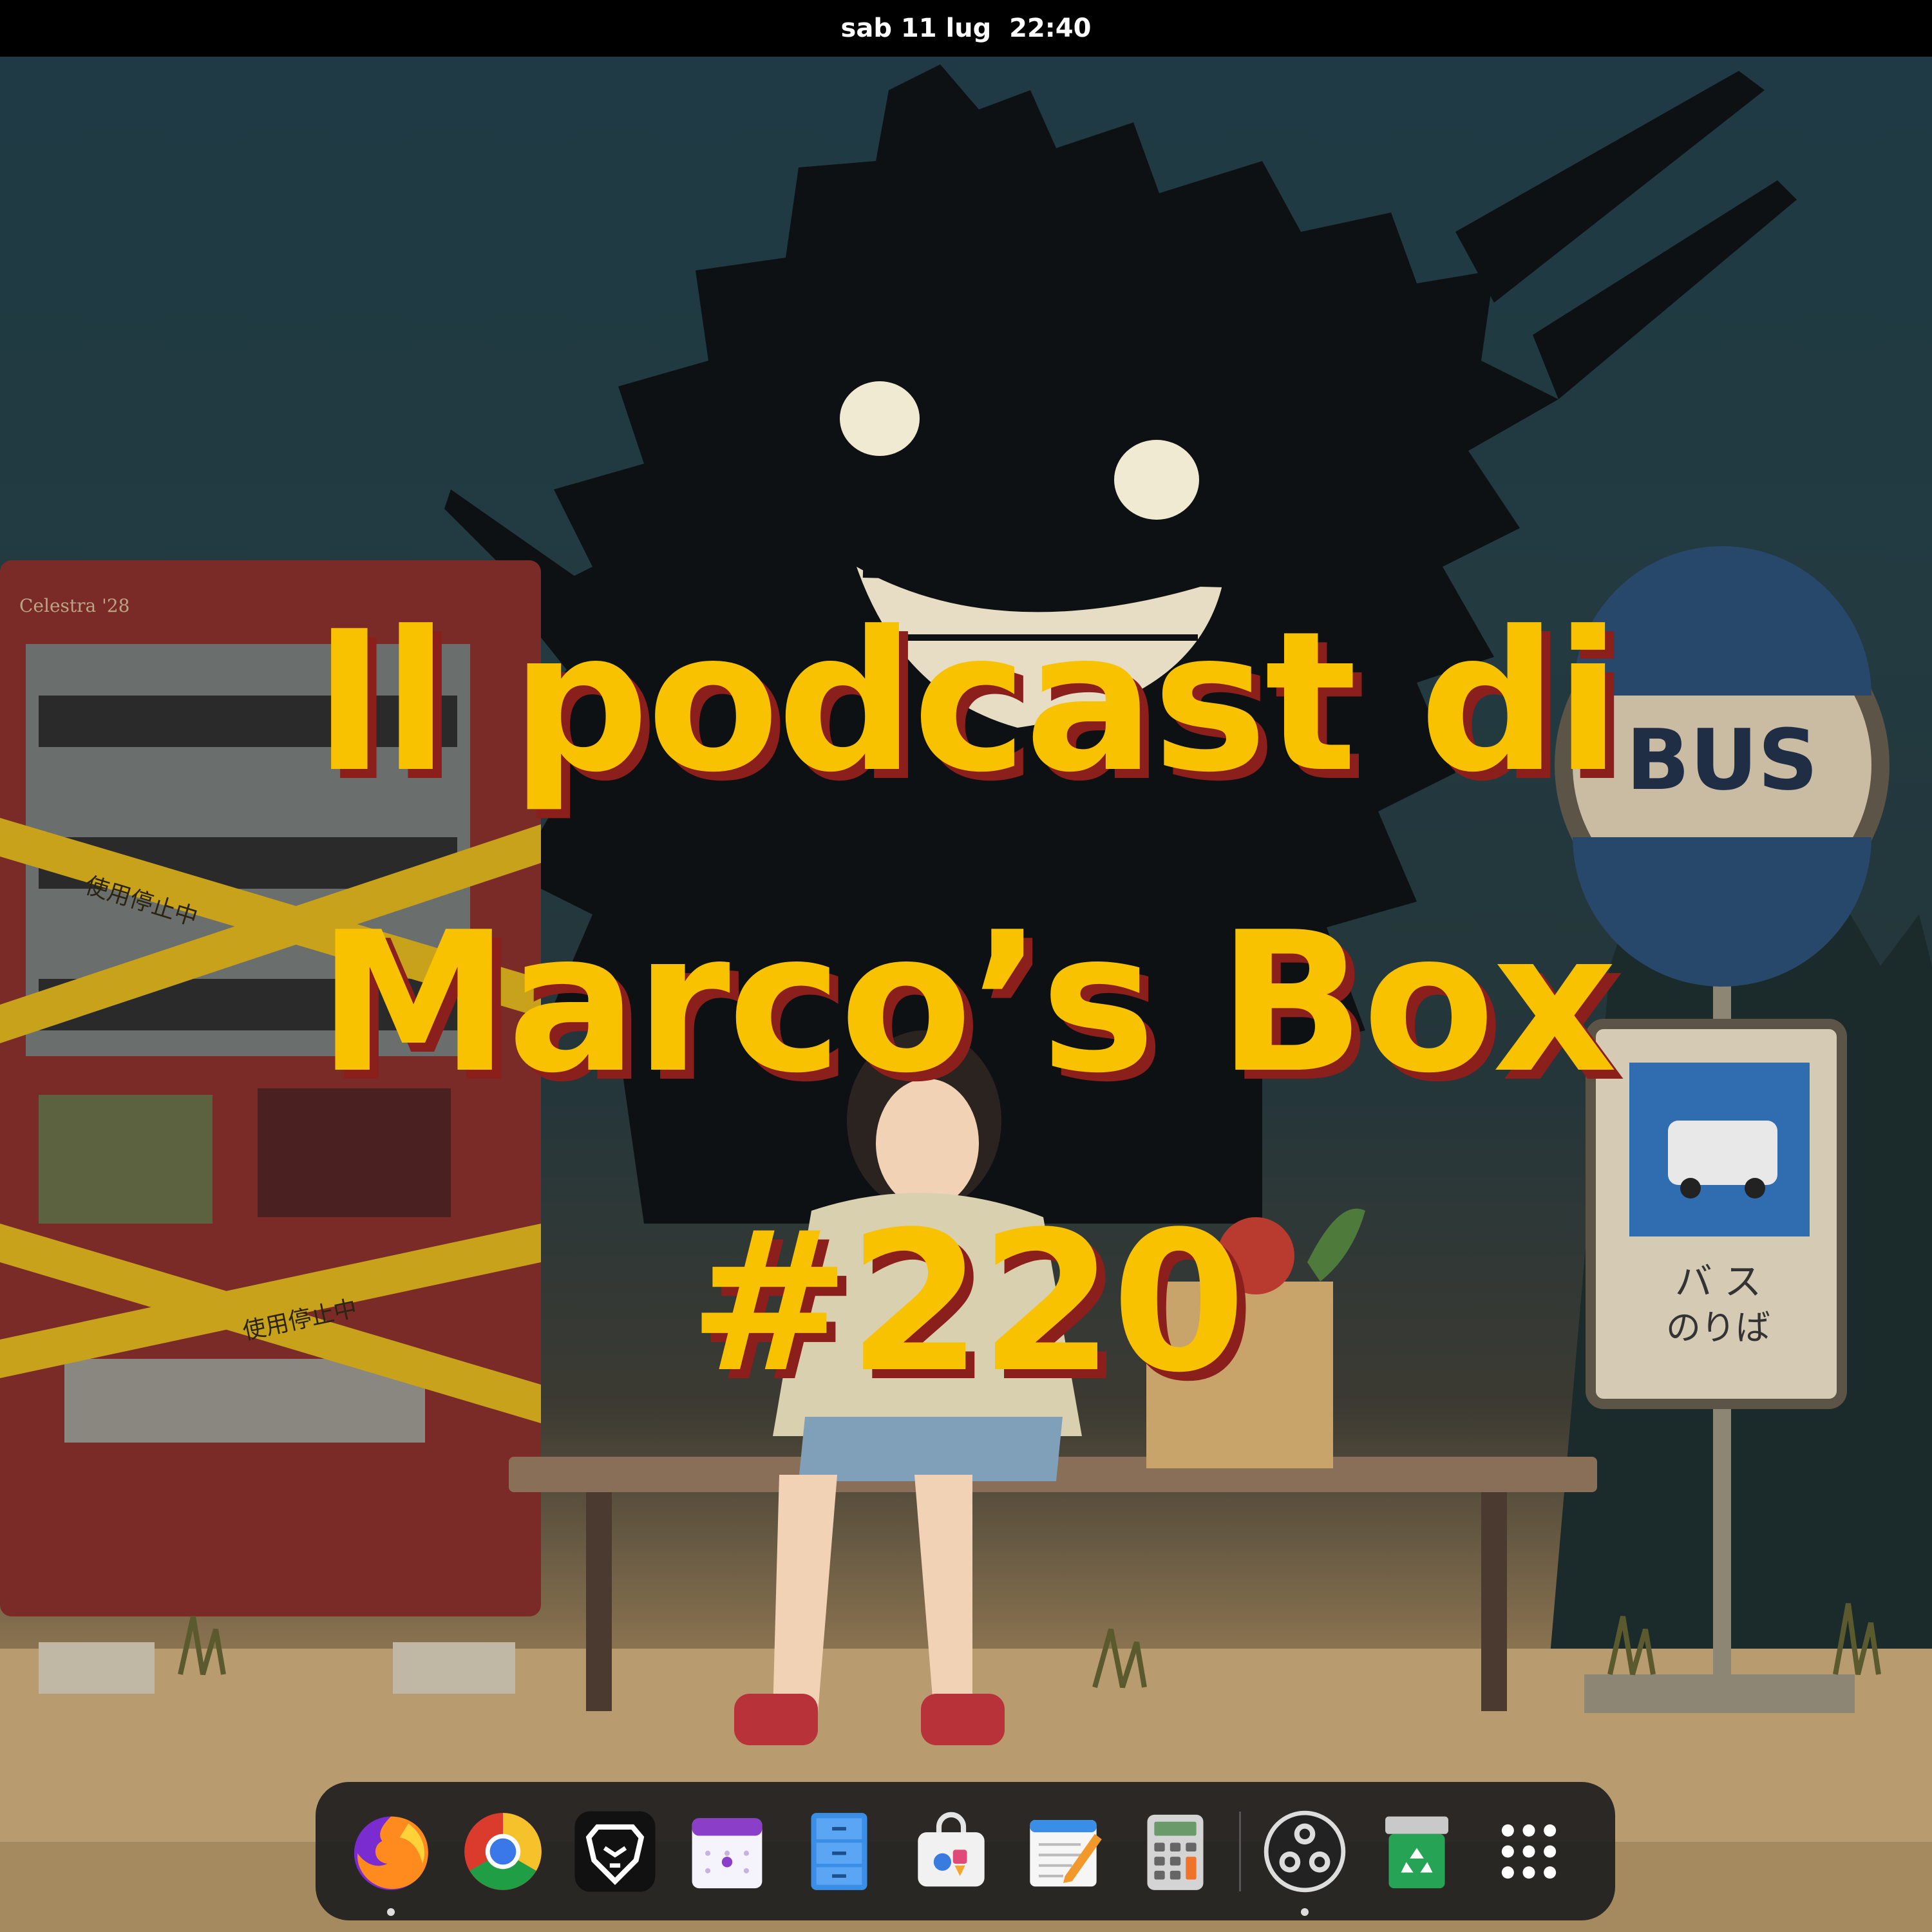 This screenshot has width=1932, height=1932. What do you see at coordinates (1240, 1851) in the screenshot?
I see `dock-separator` at bounding box center [1240, 1851].